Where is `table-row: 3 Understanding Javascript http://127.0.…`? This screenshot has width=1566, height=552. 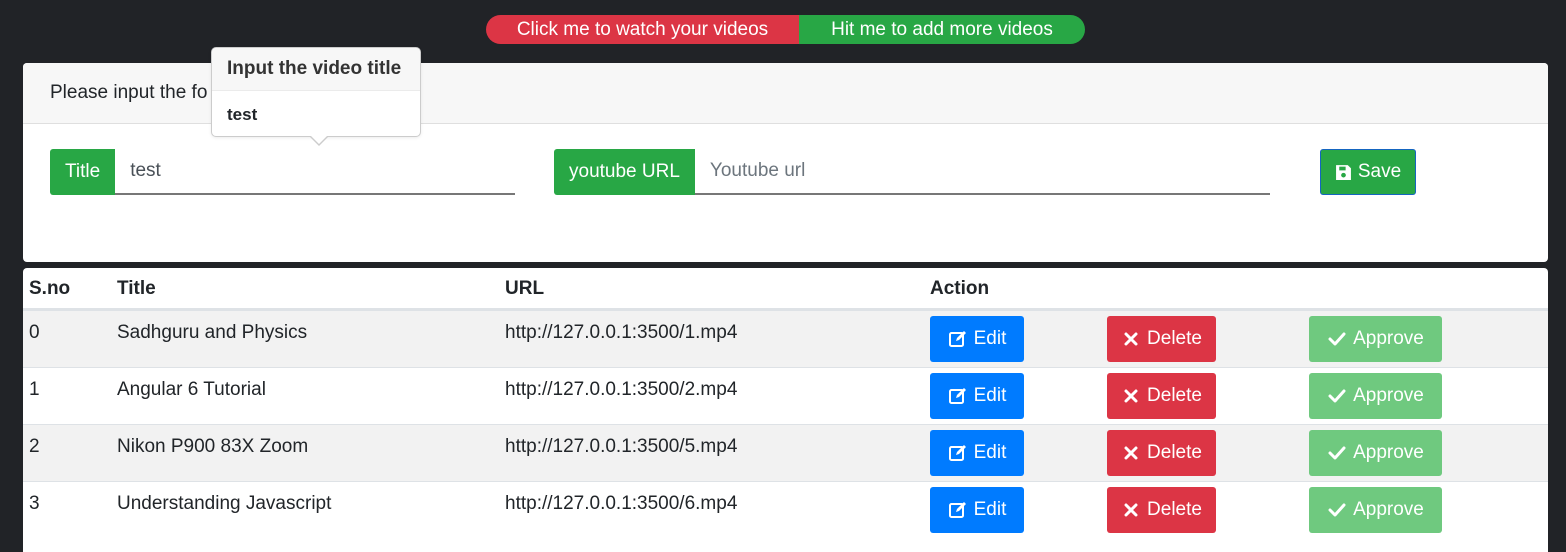
table-row: 3 Understanding Javascript http://127.0.… is located at coordinates (785, 509).